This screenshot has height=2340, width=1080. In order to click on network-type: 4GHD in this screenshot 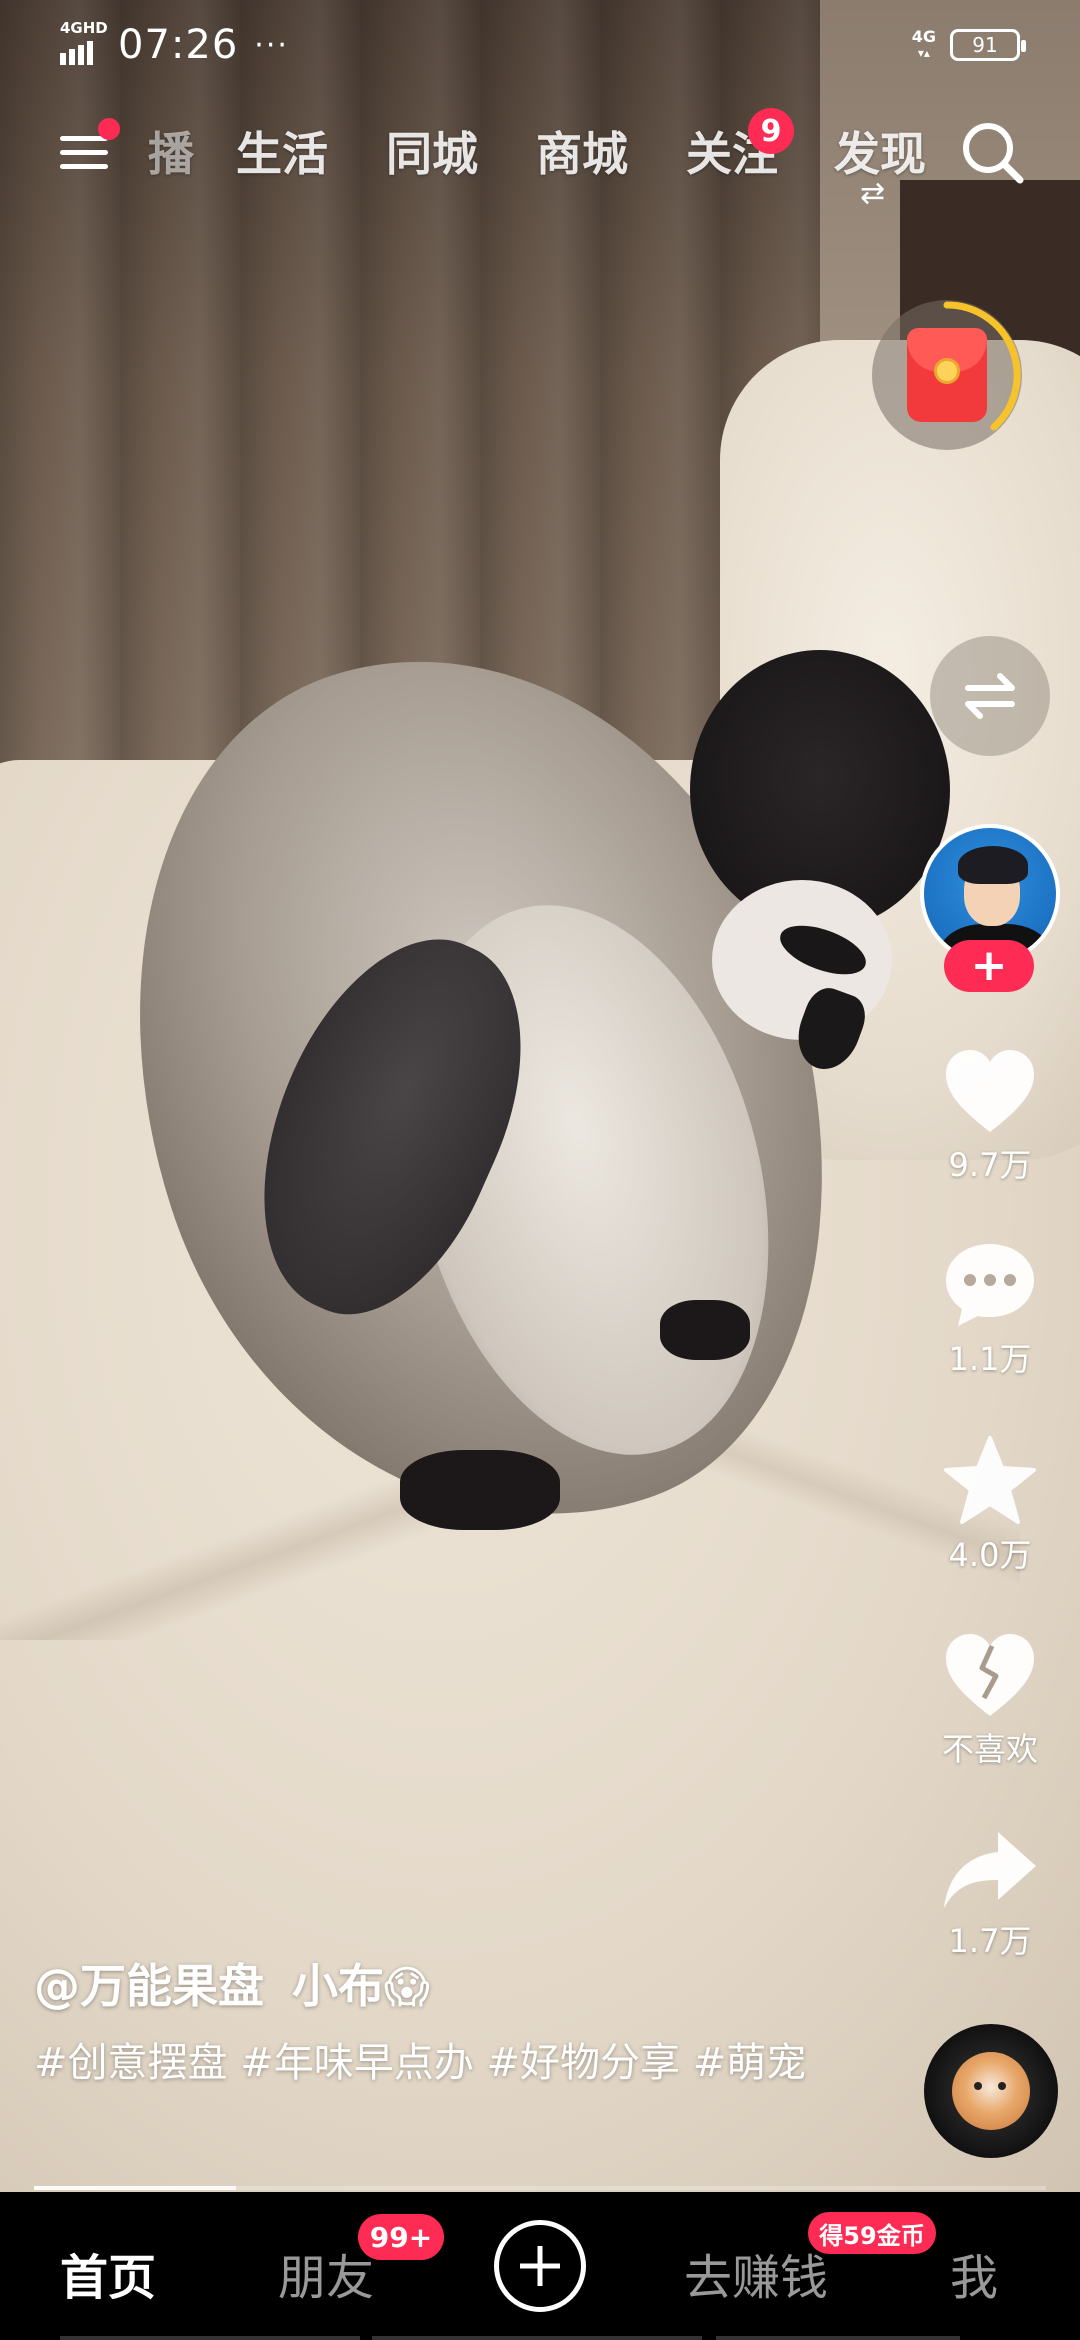, I will do `click(84, 28)`.